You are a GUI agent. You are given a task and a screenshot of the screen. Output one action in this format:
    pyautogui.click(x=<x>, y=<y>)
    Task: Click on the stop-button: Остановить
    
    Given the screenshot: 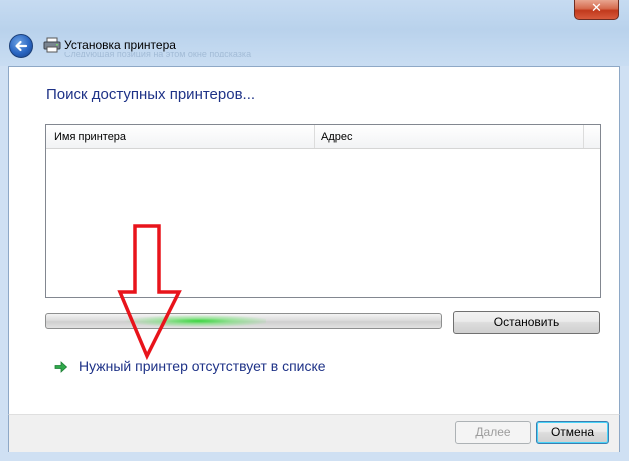 What is the action you would take?
    pyautogui.click(x=526, y=322)
    